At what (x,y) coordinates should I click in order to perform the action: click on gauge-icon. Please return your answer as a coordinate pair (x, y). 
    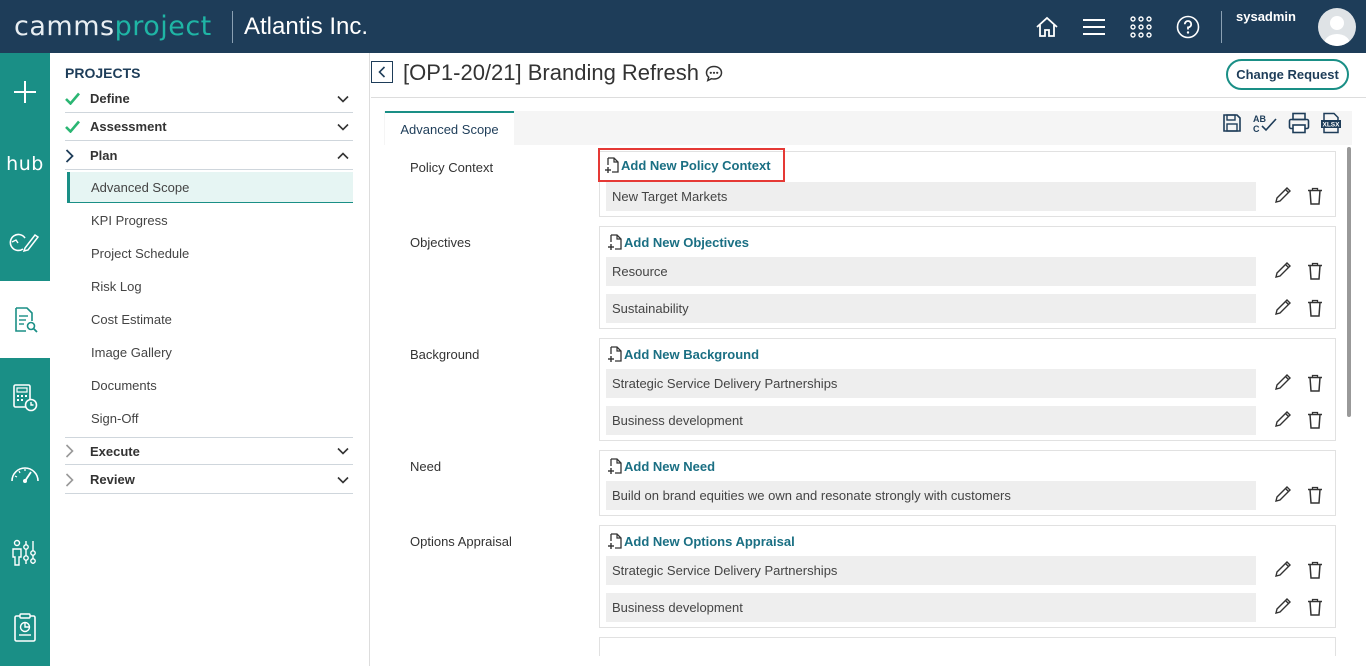
    Looking at the image, I should click on (25, 474).